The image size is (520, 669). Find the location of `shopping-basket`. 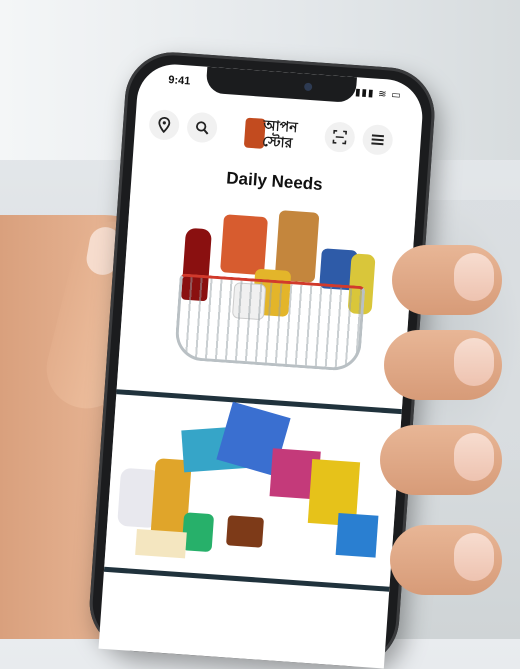

shopping-basket is located at coordinates (269, 323).